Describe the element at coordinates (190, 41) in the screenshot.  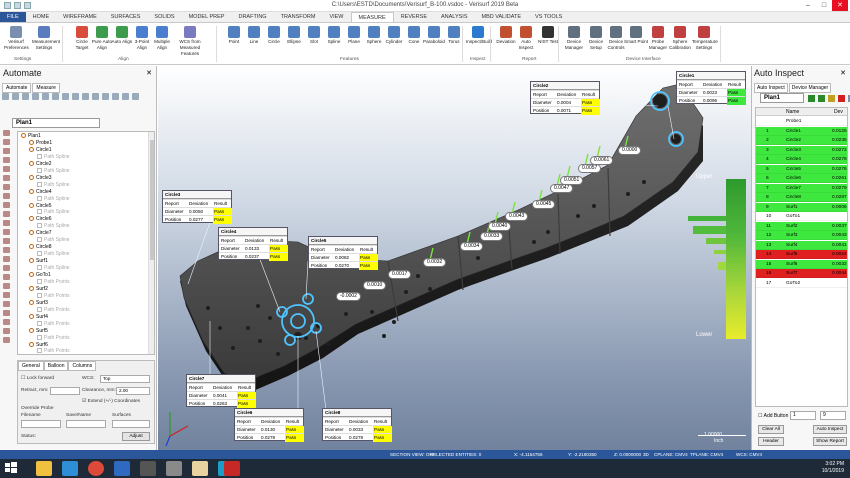
I see `ribbon-button-wcs-from-measured-features: WCS from Measured Features` at that location.